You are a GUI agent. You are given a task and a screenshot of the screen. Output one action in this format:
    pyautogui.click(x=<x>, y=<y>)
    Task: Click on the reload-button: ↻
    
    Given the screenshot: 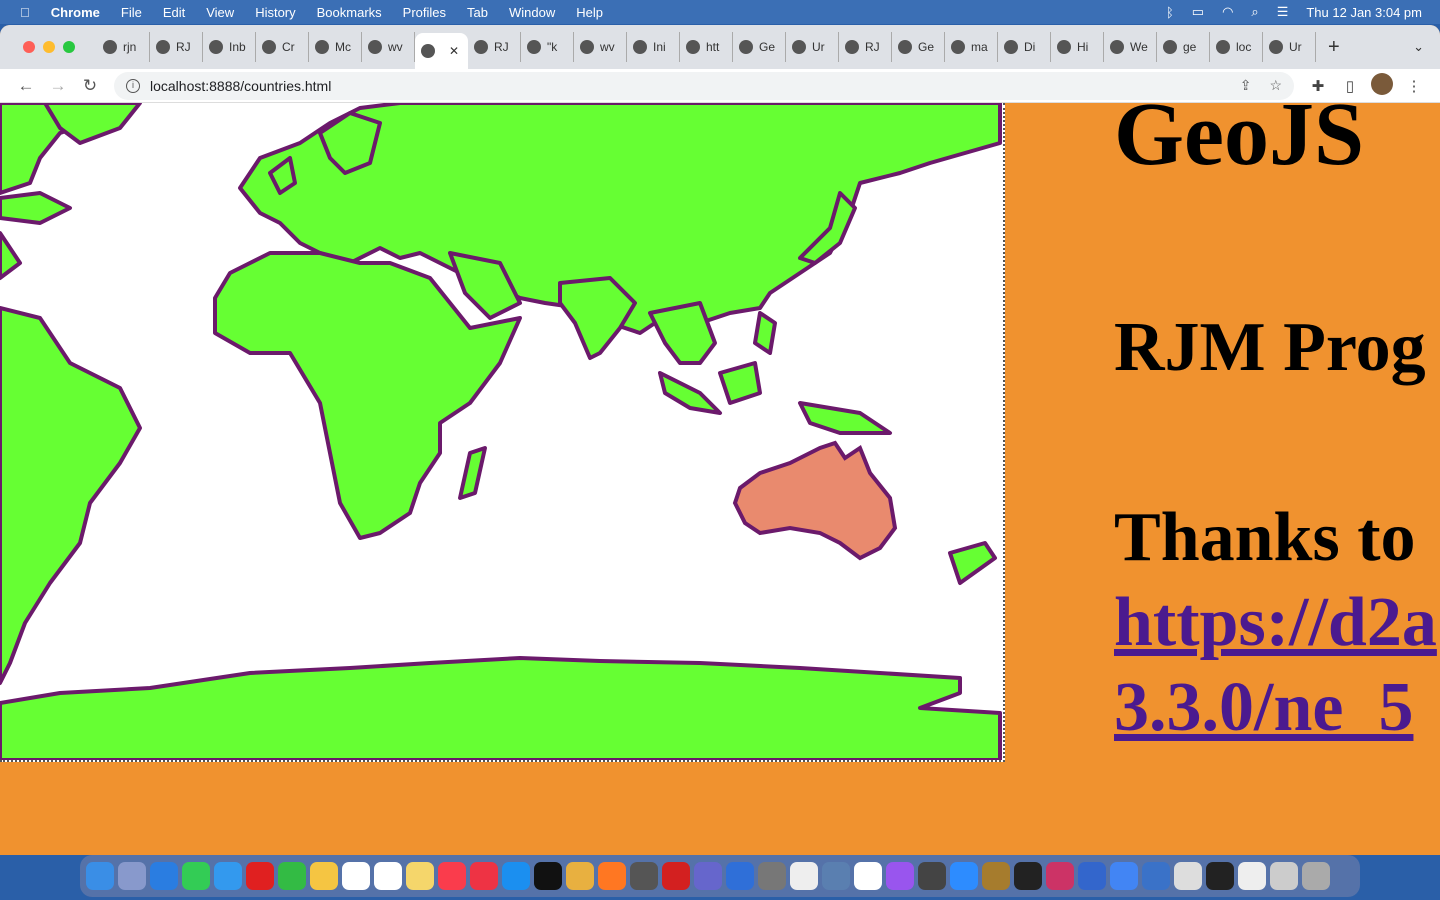 What is the action you would take?
    pyautogui.click(x=90, y=86)
    